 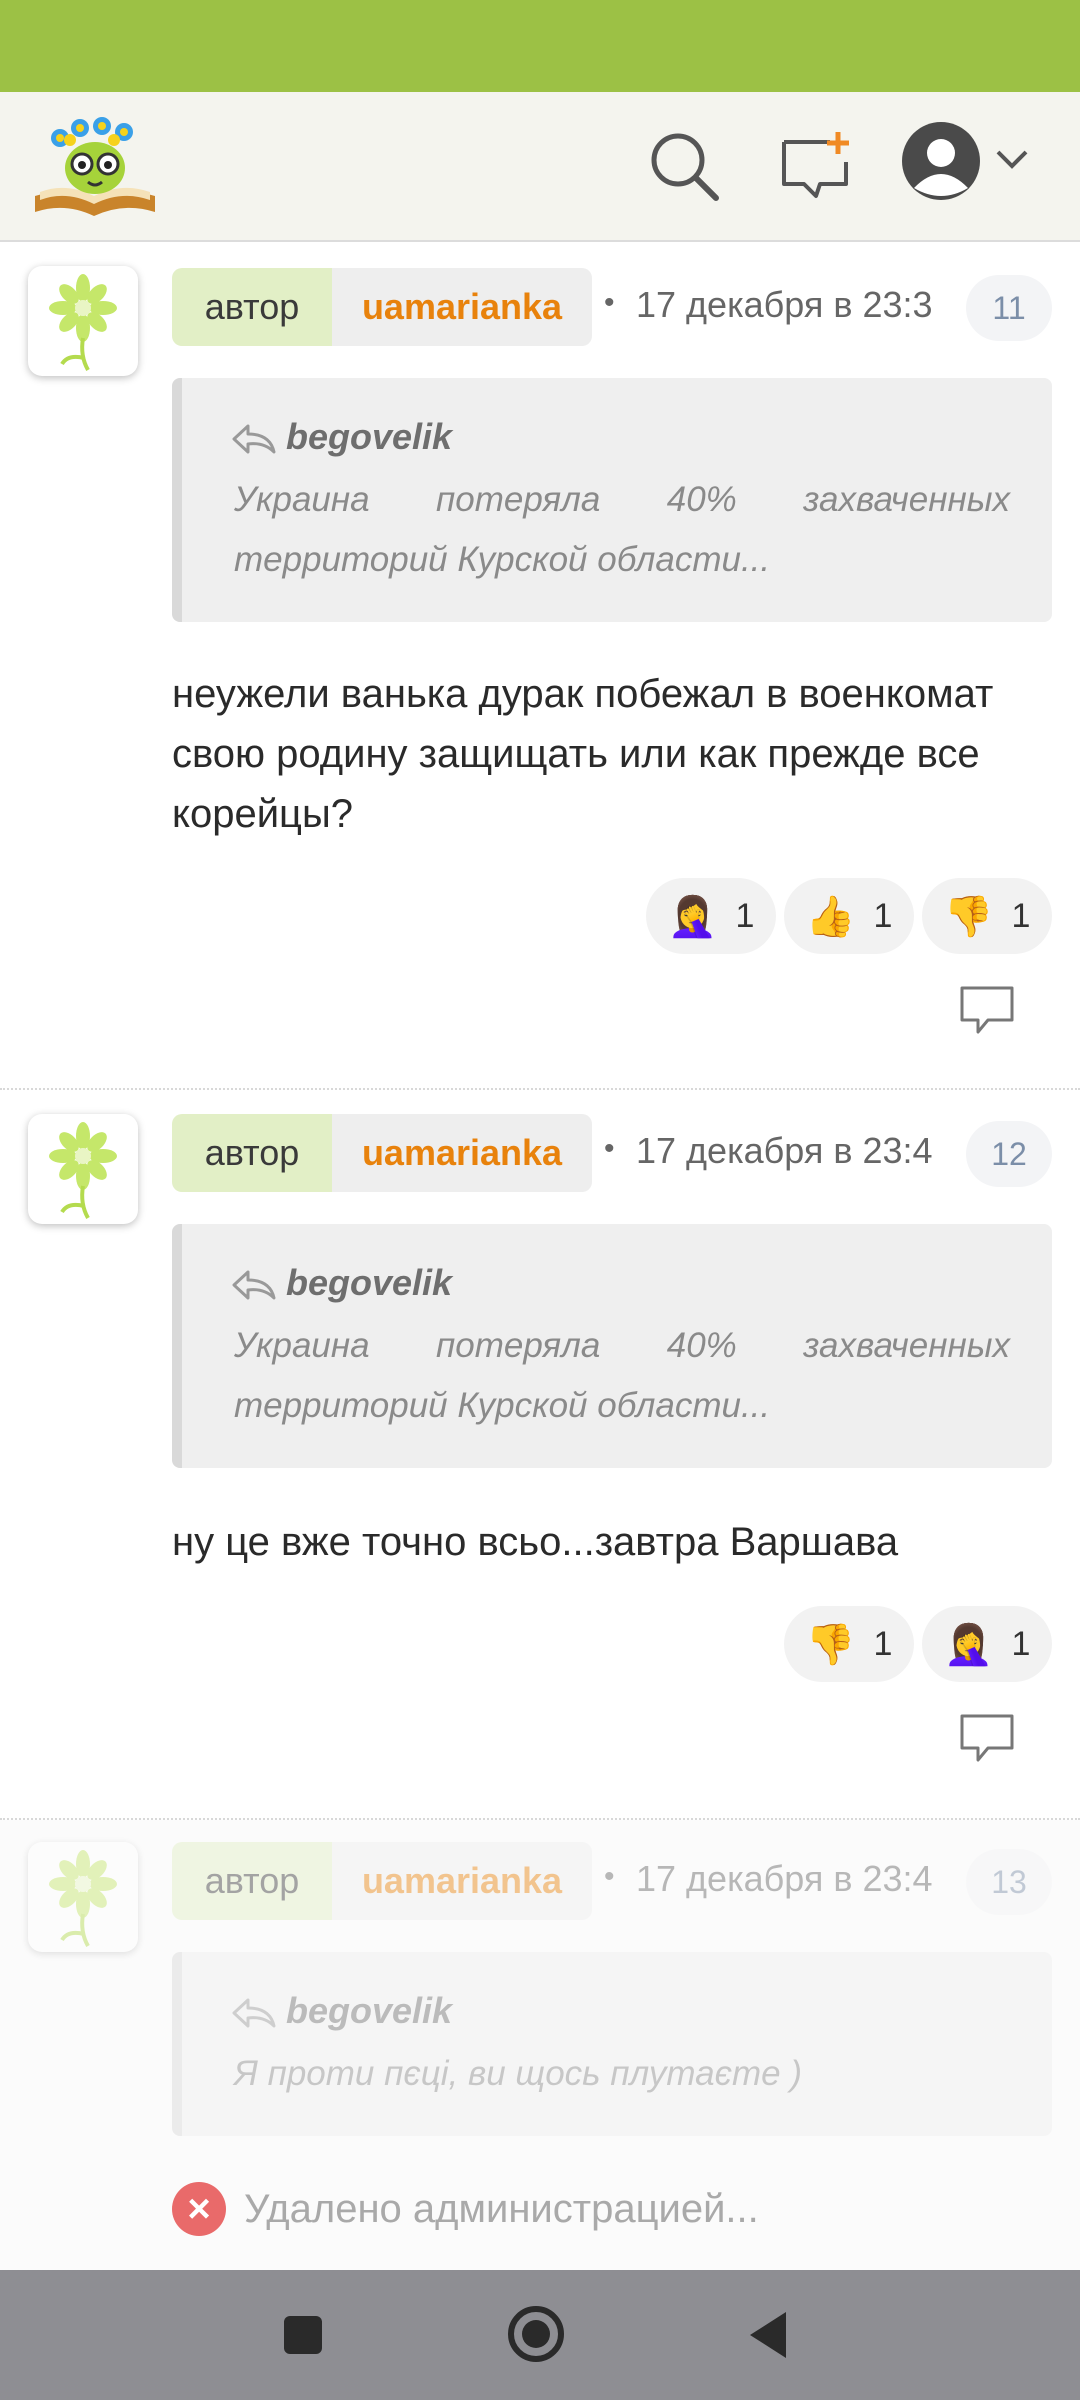 I want to click on new-message-icon, so click(x=816, y=168).